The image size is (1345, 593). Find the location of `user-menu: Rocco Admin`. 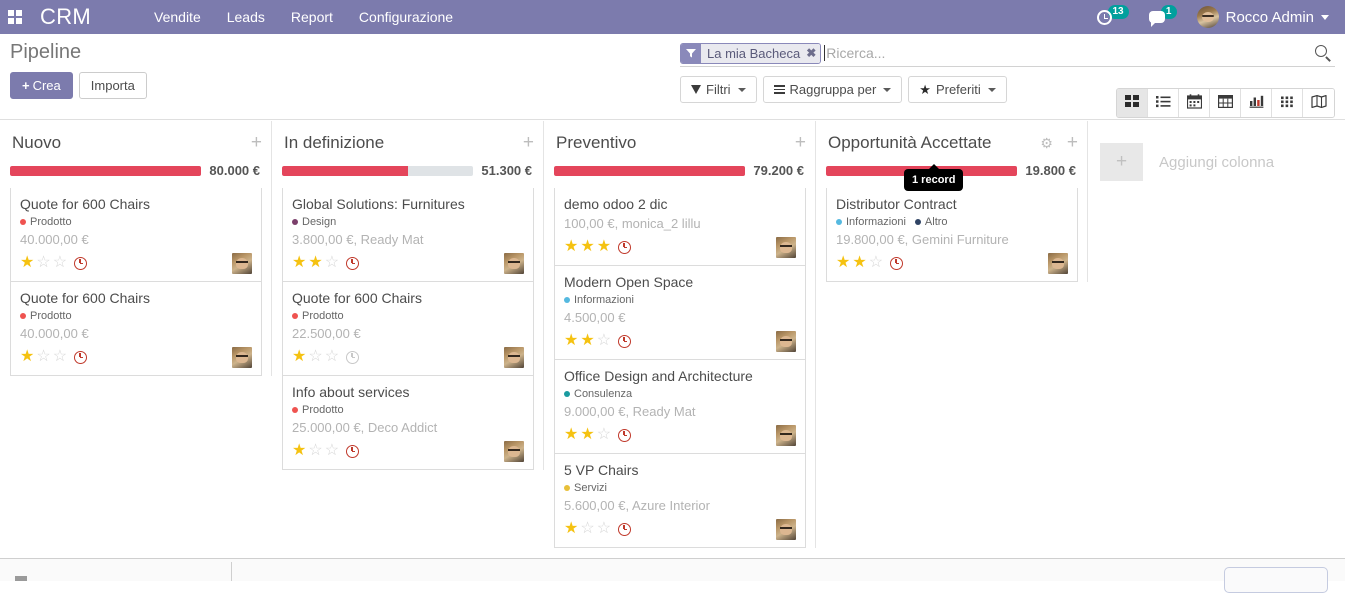

user-menu: Rocco Admin is located at coordinates (1262, 17).